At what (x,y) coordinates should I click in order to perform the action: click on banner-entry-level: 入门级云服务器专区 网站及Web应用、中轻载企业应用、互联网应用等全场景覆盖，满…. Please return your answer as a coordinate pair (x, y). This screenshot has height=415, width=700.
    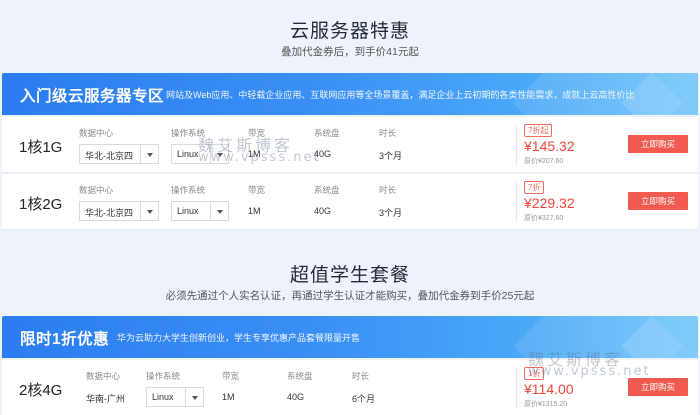
    Looking at the image, I should click on (350, 94).